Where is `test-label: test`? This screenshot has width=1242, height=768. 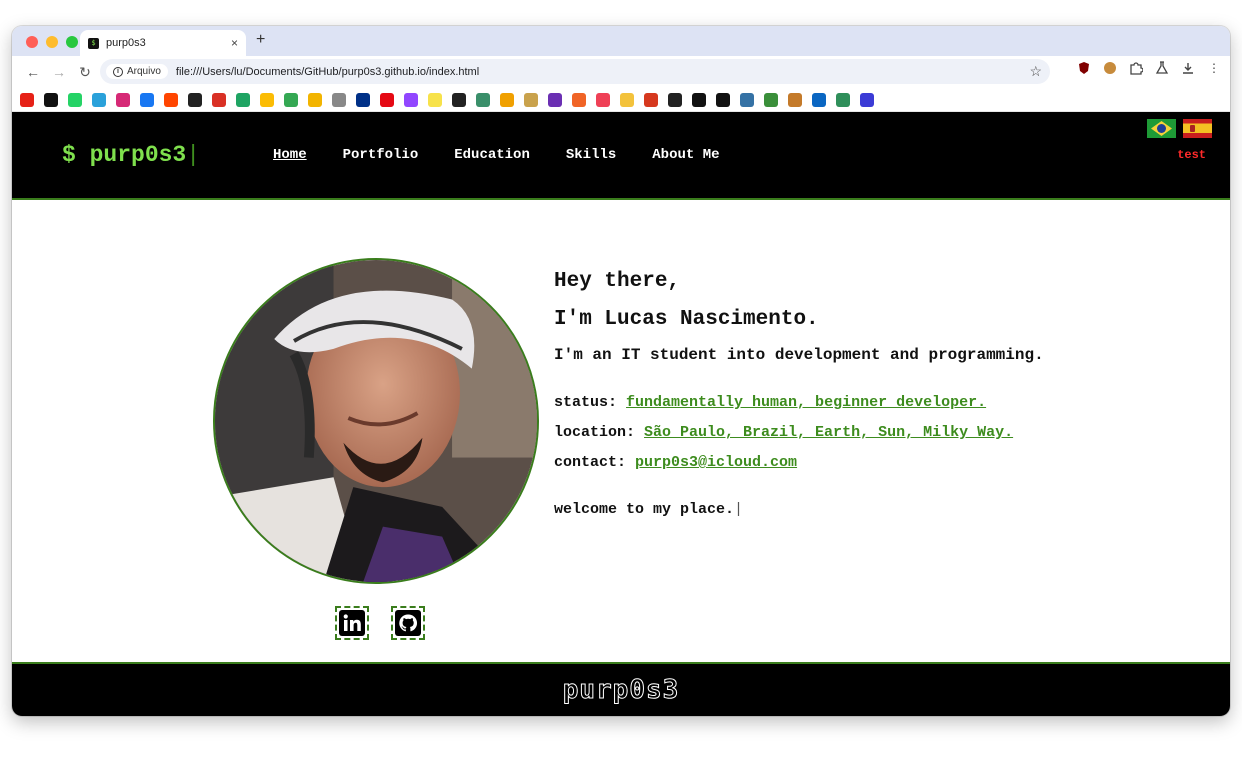 test-label: test is located at coordinates (1191, 155).